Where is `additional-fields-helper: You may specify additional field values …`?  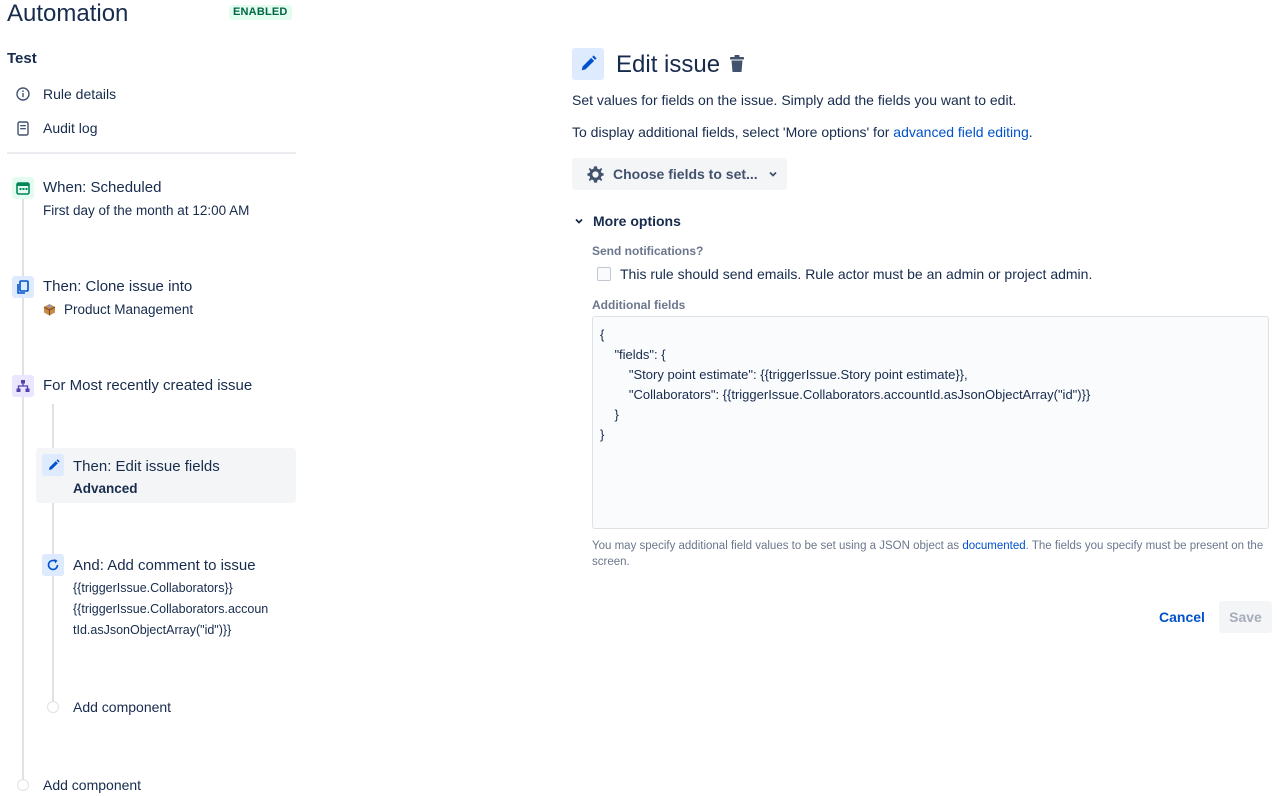
additional-fields-helper: You may specify additional field values … is located at coordinates (932, 554).